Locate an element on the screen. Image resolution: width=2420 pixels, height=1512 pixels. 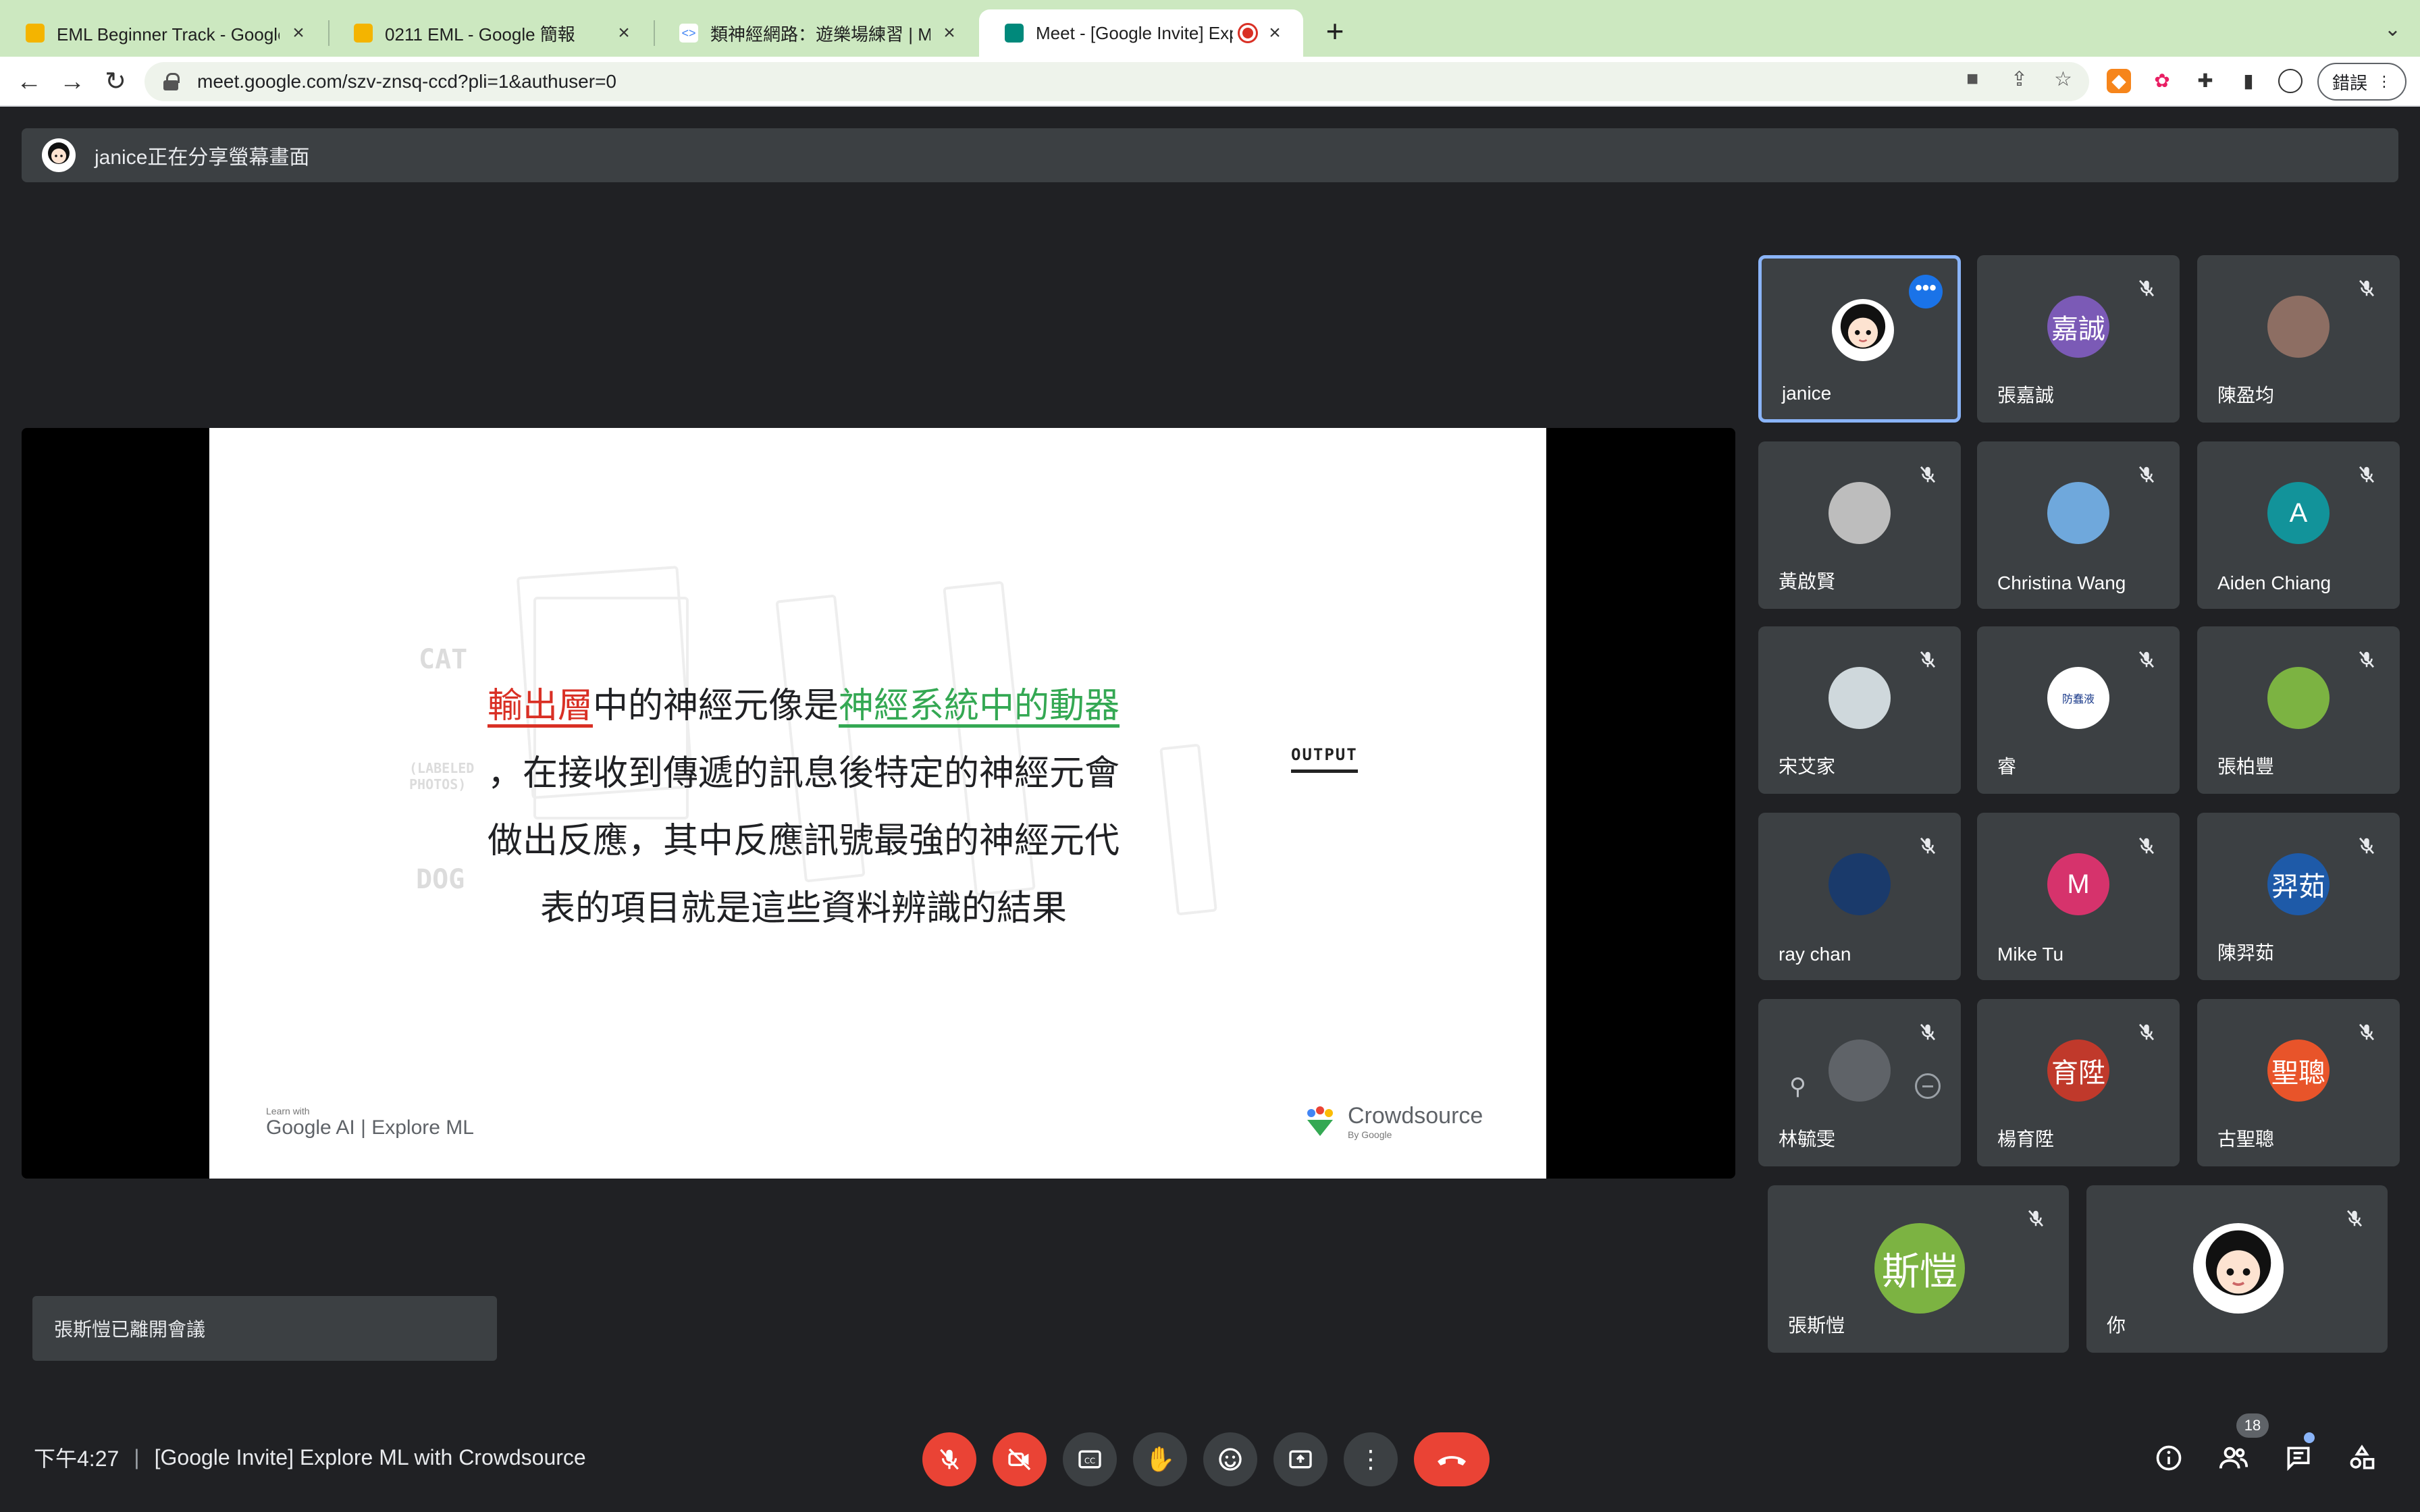
new-tab-button: + is located at coordinates (1335, 32).